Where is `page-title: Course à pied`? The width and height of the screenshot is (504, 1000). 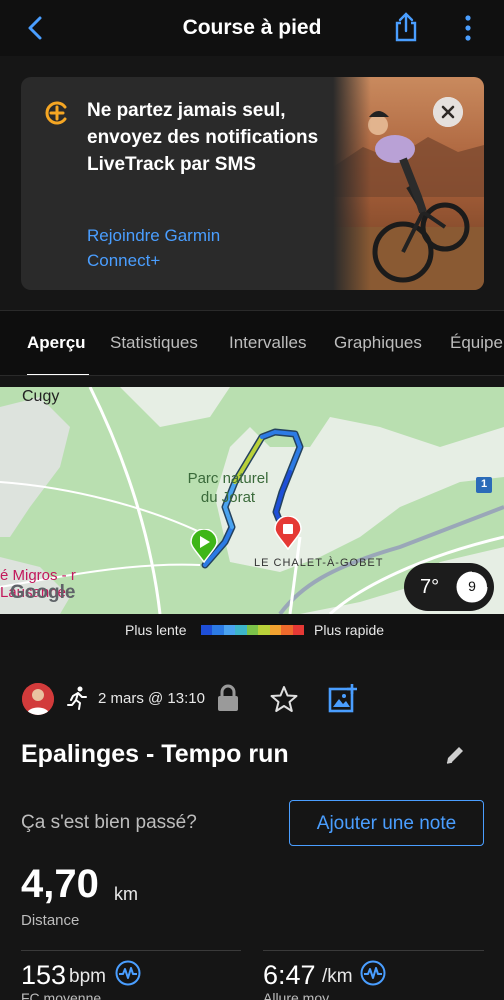 page-title: Course à pied is located at coordinates (252, 27).